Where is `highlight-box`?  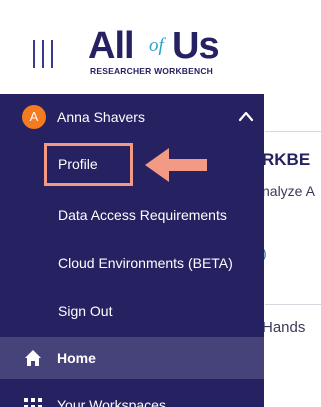
highlight-box is located at coordinates (88, 164).